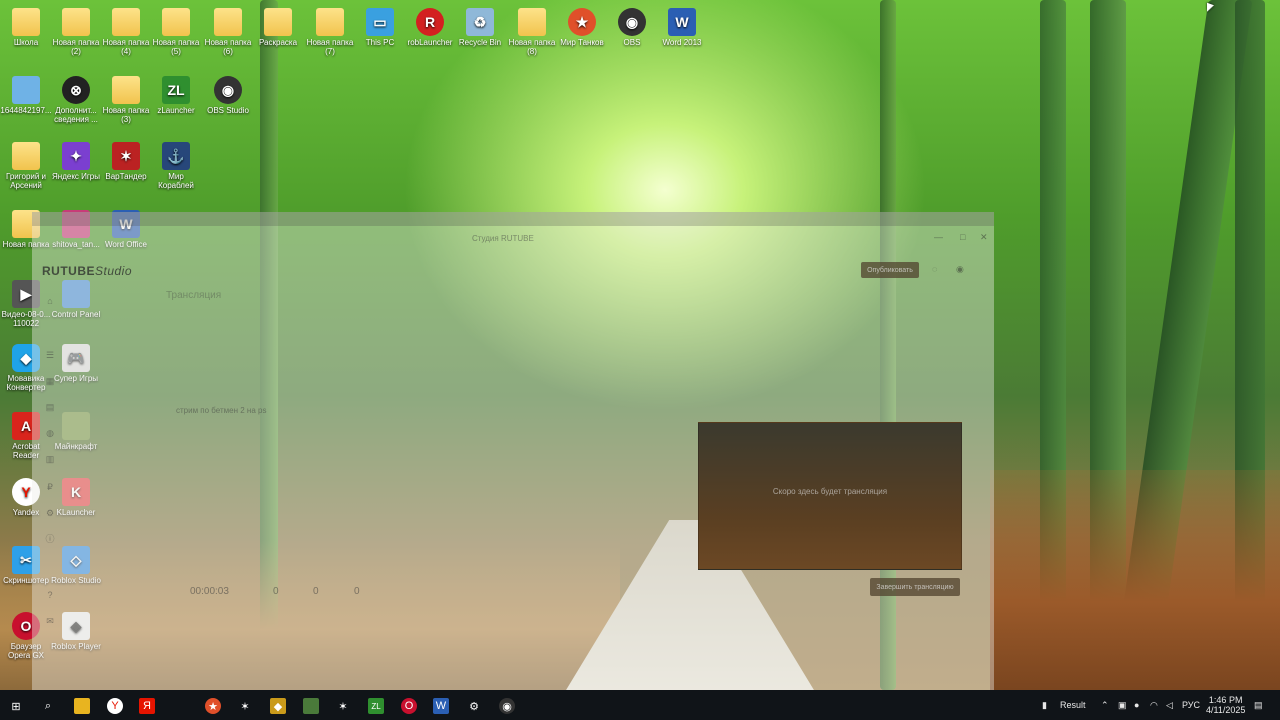 The width and height of the screenshot is (1280, 720). I want to click on desktop-icon-war-thunder: ✶ ВарТандер, so click(126, 161).